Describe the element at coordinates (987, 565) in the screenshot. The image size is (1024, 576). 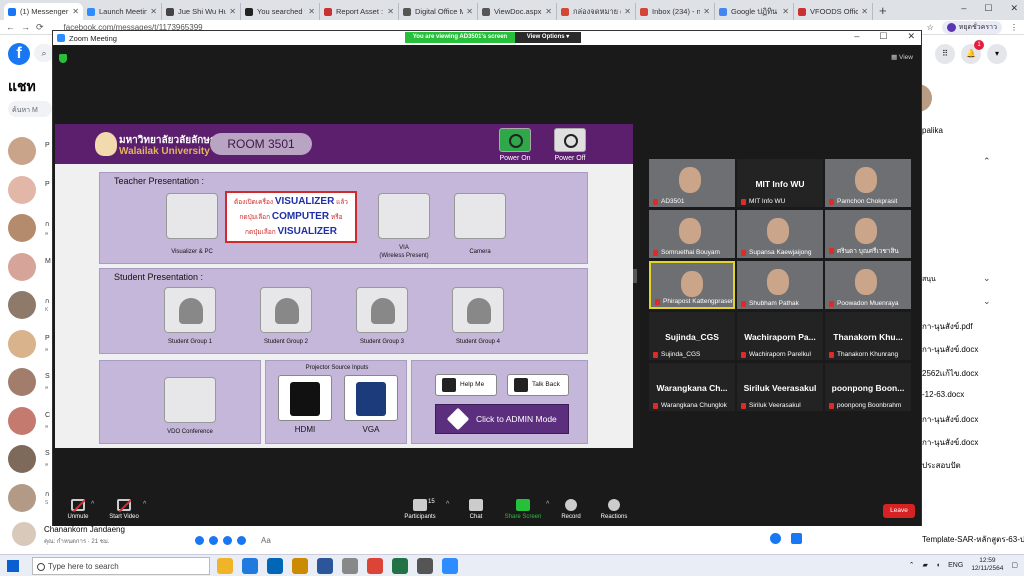
I see `clock: 12:59 12/11/2564` at that location.